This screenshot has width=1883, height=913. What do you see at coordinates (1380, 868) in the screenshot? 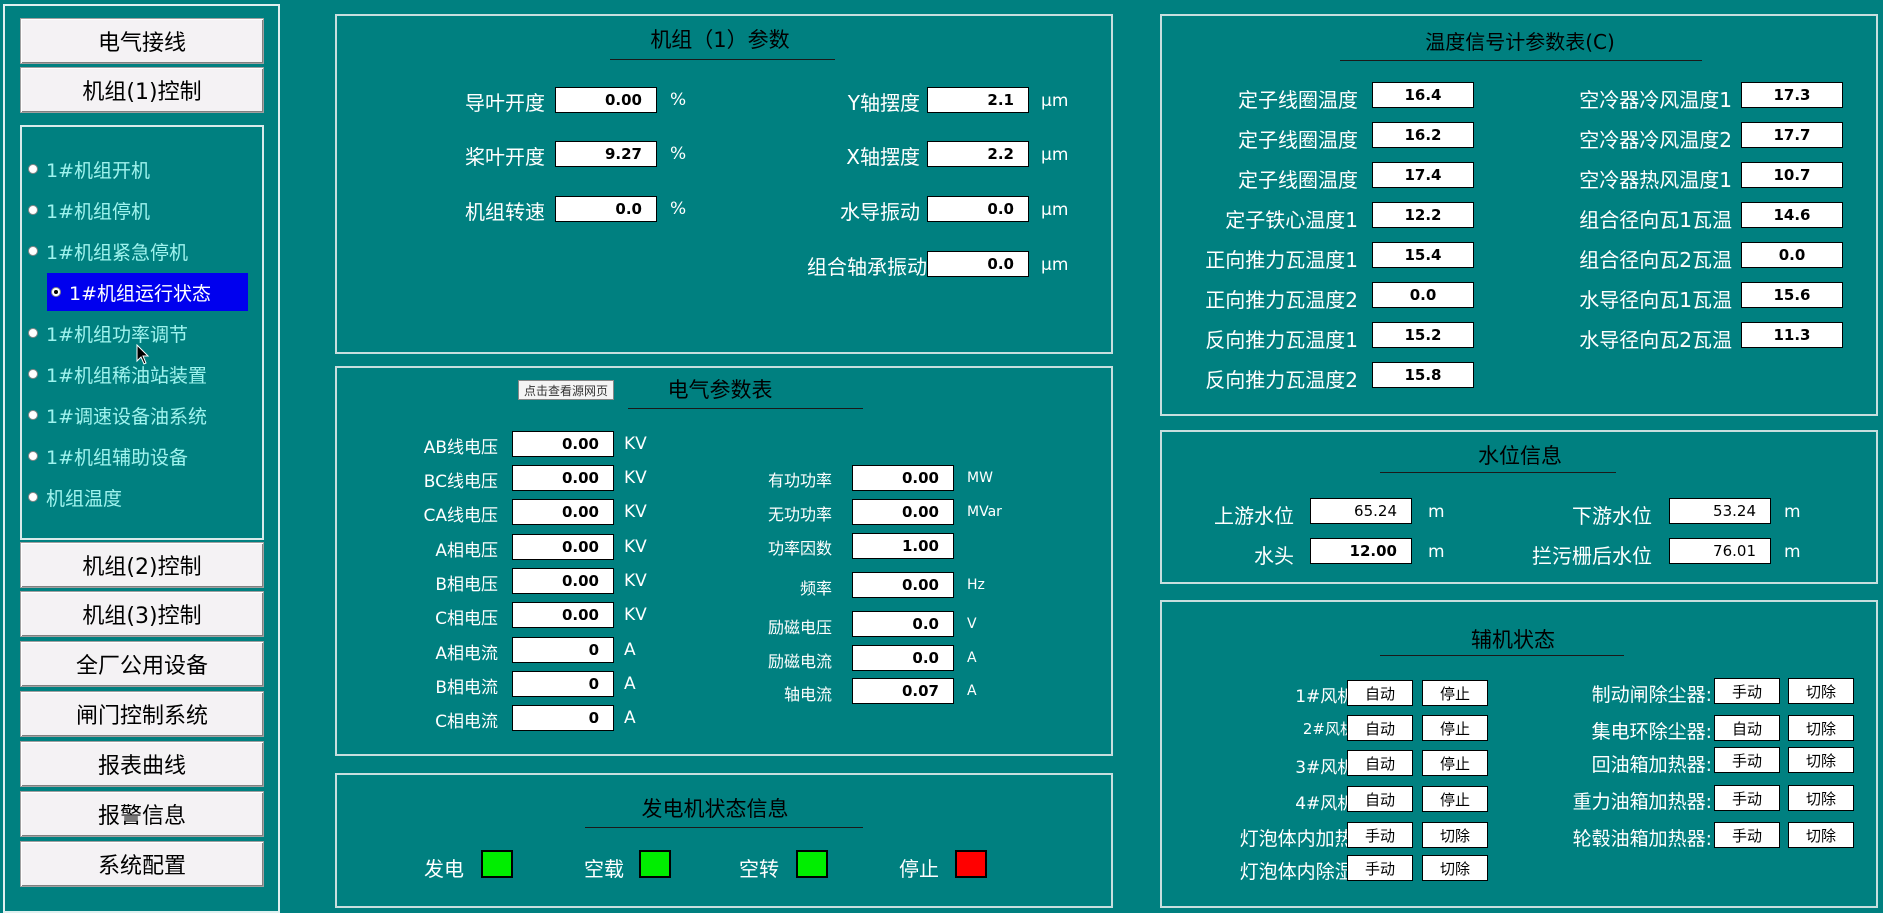
I see `bulb-dehumidify-mode-button: 手动` at bounding box center [1380, 868].